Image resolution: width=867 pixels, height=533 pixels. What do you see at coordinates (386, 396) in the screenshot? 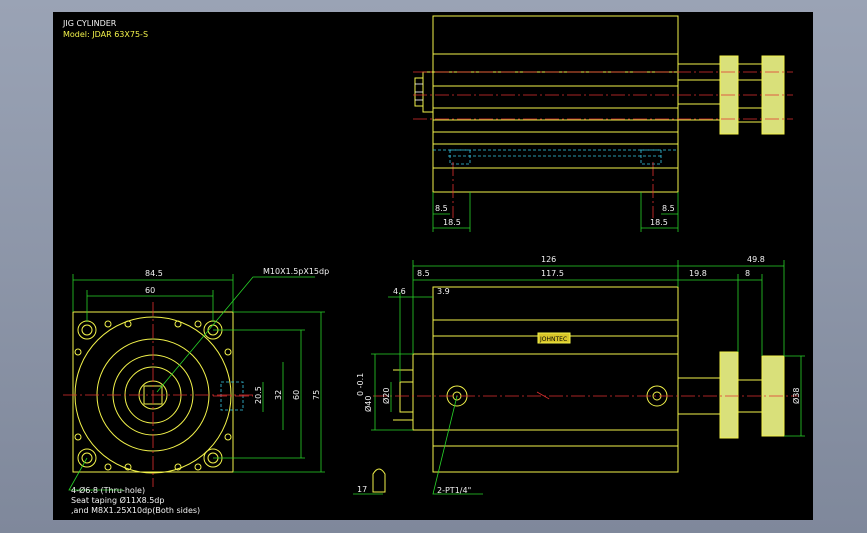
I see `side-dim-dia-20: Ø20` at bounding box center [386, 396].